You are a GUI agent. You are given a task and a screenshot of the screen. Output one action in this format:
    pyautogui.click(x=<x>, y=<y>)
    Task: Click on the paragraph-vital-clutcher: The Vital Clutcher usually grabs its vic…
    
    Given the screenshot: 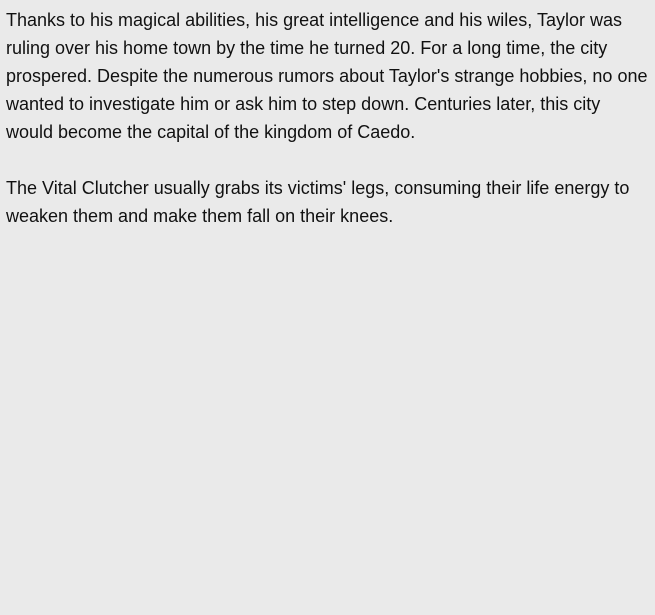 What is the action you would take?
    pyautogui.click(x=318, y=202)
    